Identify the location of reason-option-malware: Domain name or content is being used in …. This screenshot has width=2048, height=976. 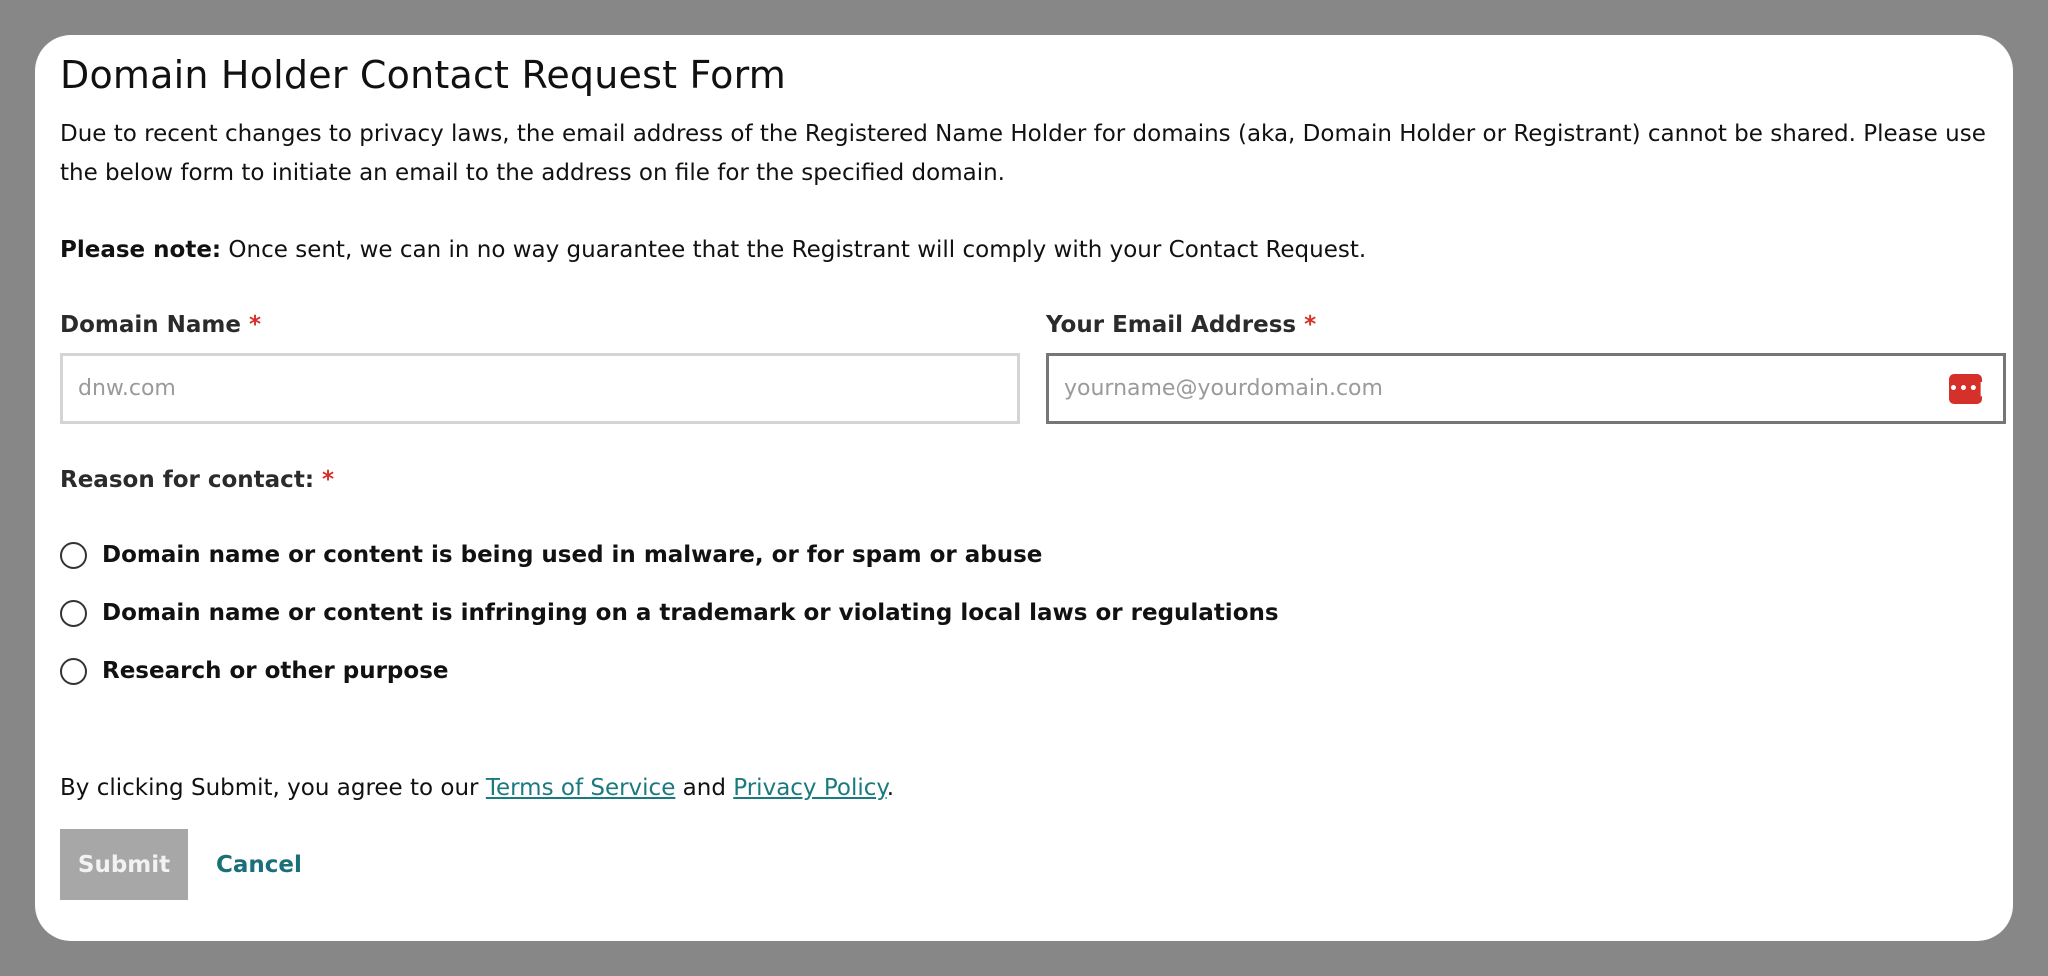
(551, 555).